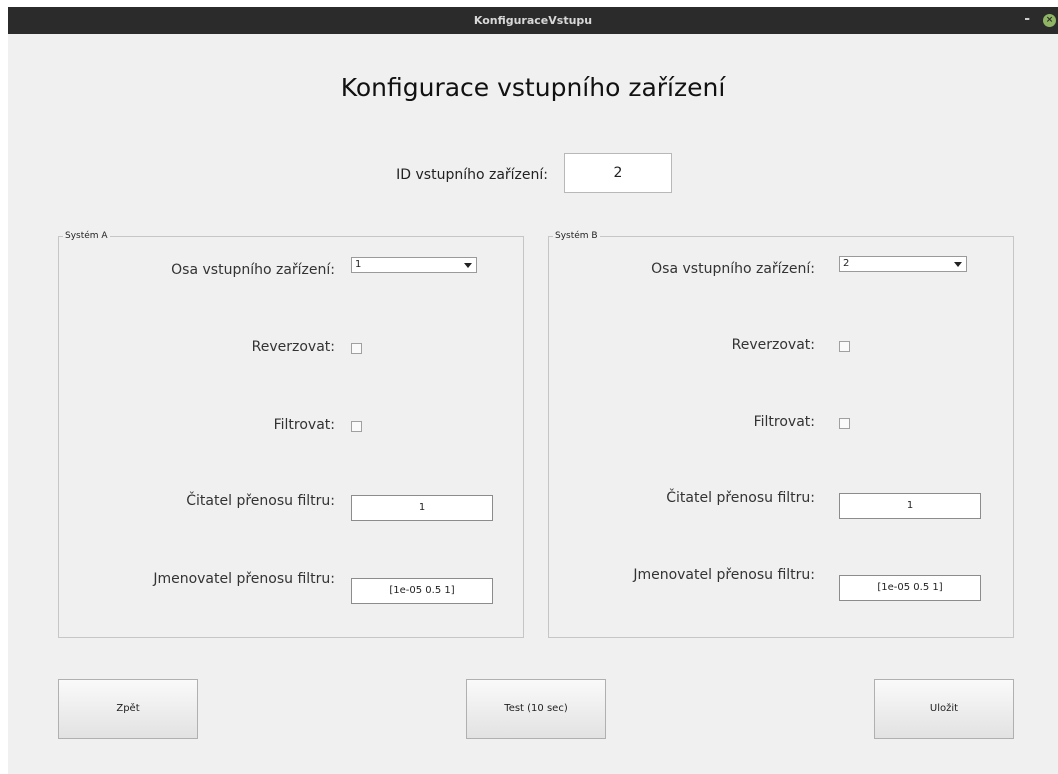 This screenshot has width=1058, height=774. Describe the element at coordinates (533, 87) in the screenshot. I see `page-title: Konfigurace vstupního zařízení` at that location.